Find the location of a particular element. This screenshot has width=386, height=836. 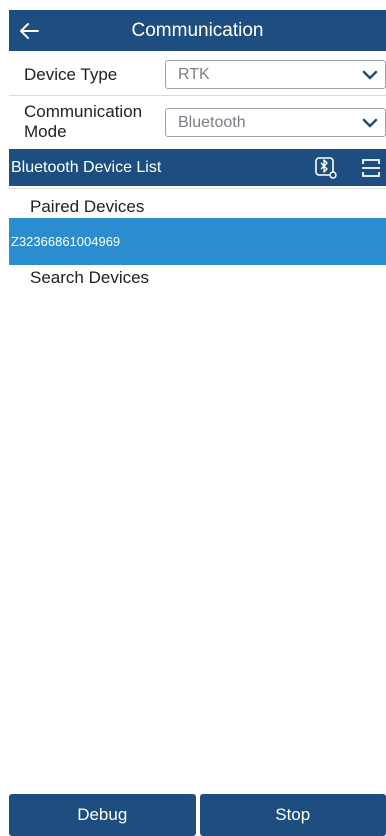

search-devices-label: Search Devices is located at coordinates (89, 278).